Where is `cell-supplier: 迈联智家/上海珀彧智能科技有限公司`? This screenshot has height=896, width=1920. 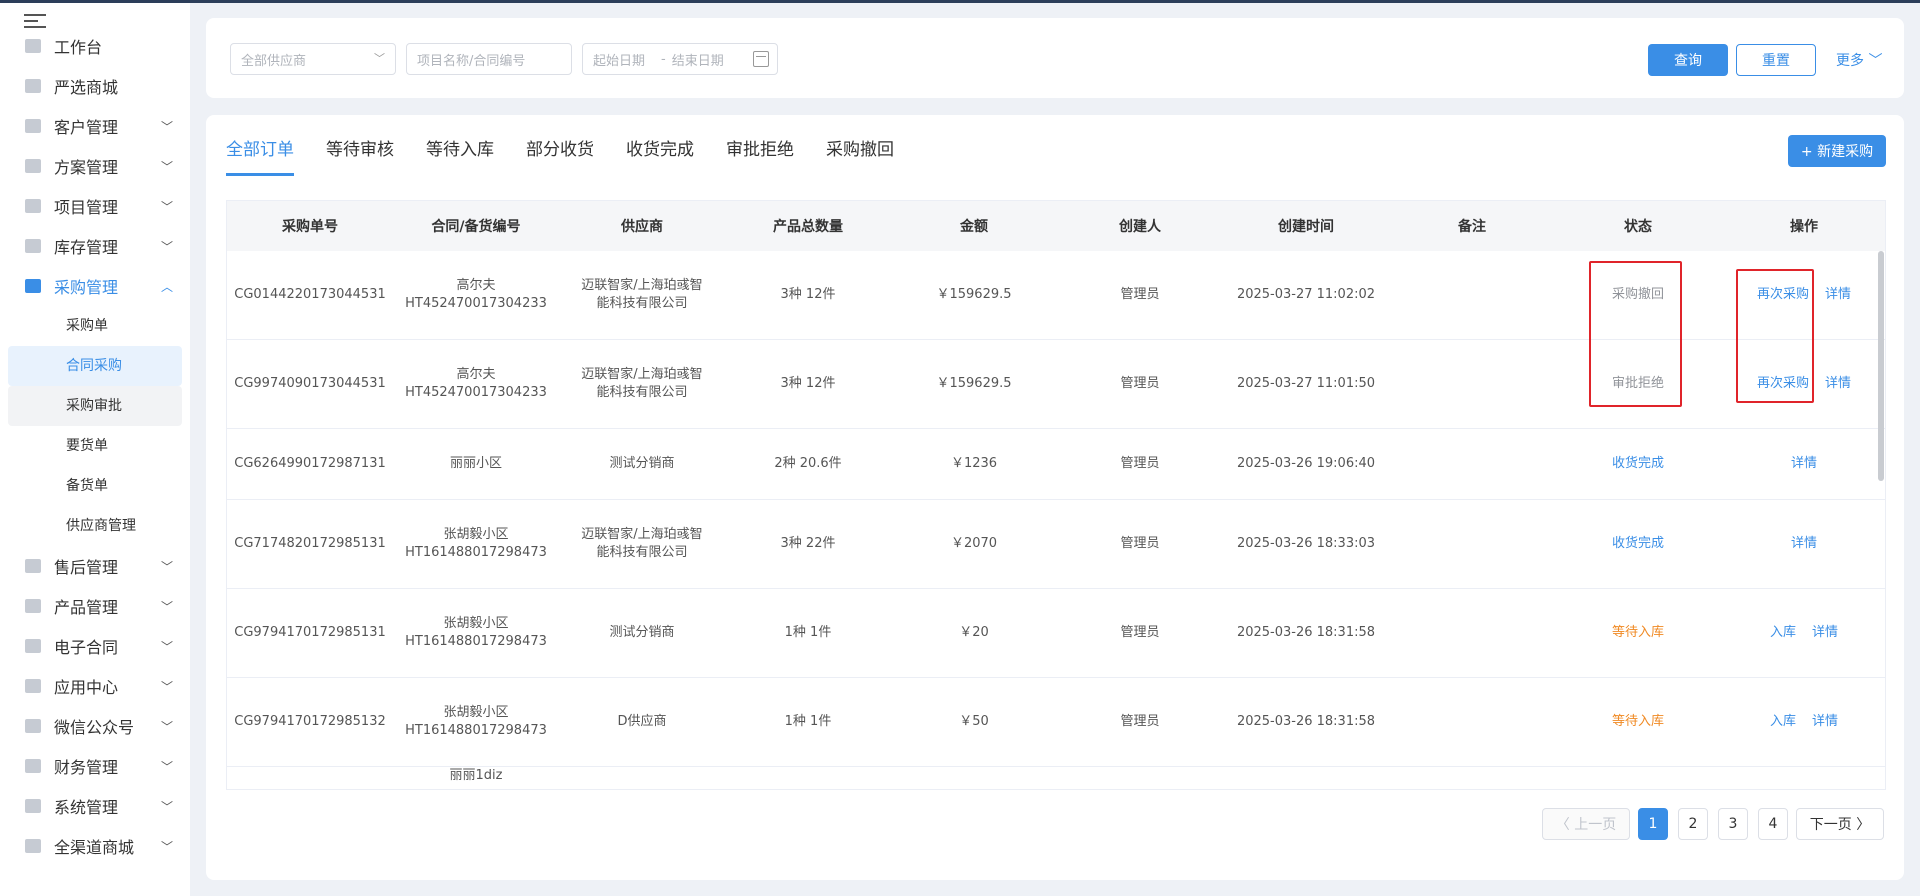
cell-supplier: 迈联智家/上海珀彧智能科技有限公司 is located at coordinates (642, 383).